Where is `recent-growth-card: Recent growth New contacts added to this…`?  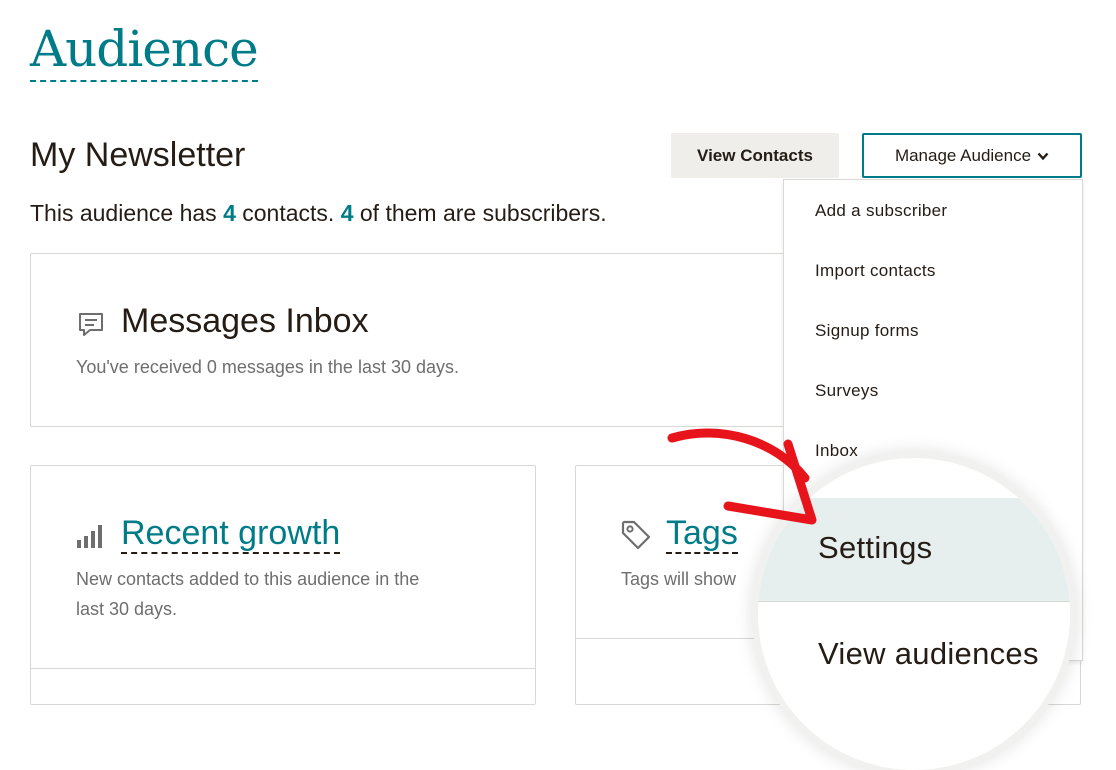 recent-growth-card: Recent growth New contacts added to this… is located at coordinates (283, 585).